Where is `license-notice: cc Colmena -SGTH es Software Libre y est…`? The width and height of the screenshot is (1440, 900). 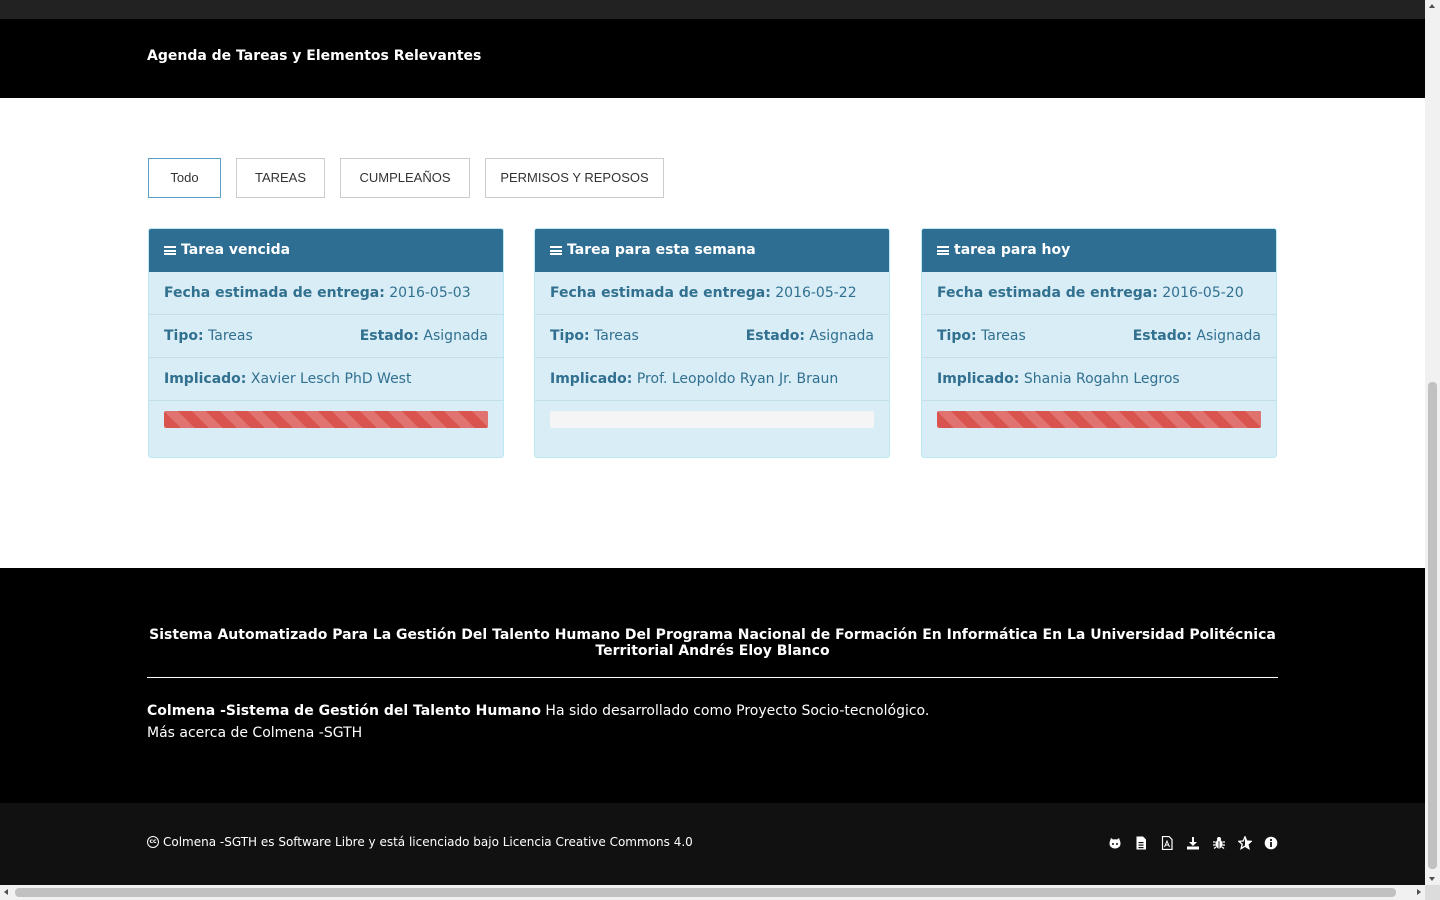 license-notice: cc Colmena -SGTH es Software Libre y est… is located at coordinates (420, 842).